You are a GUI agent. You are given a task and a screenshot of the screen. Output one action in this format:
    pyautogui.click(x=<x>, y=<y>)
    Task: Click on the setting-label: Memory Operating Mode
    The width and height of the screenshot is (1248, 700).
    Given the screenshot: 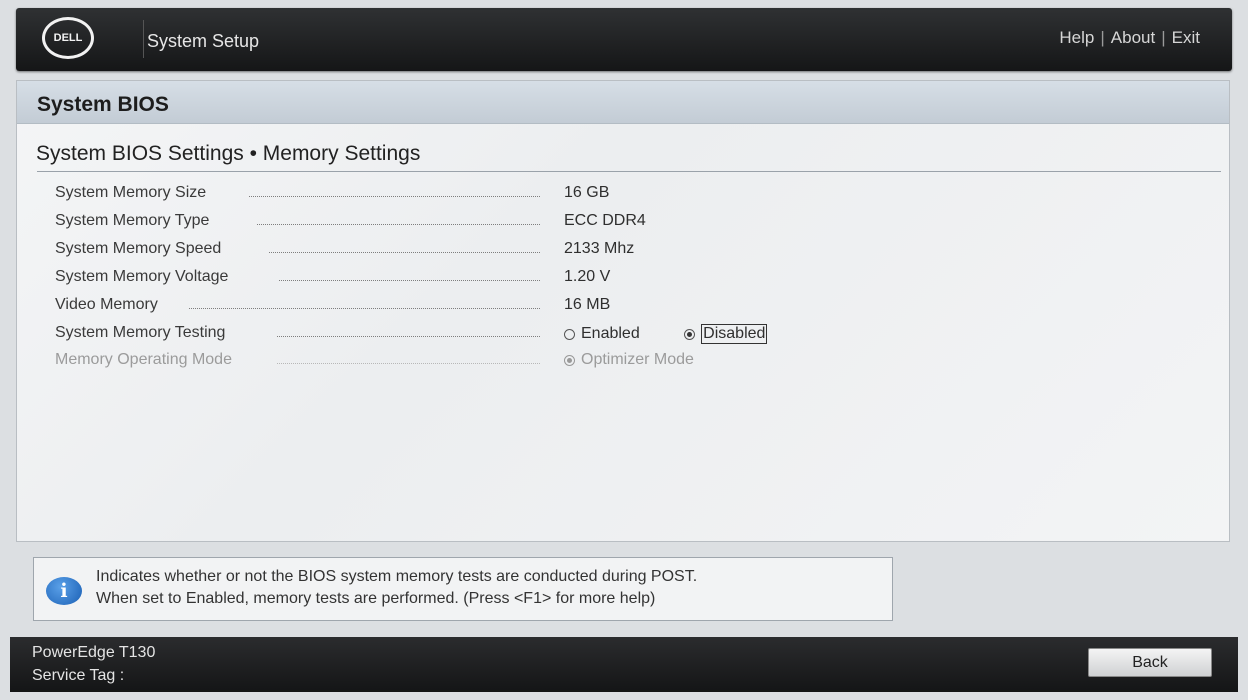 What is the action you would take?
    pyautogui.click(x=143, y=359)
    